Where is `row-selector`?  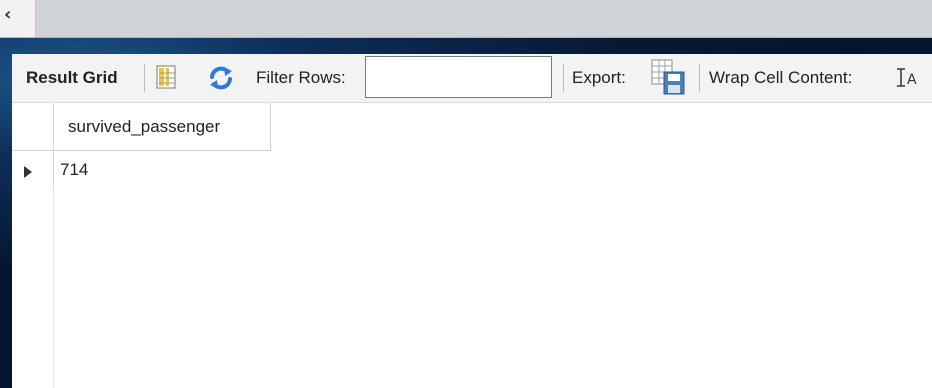 row-selector is located at coordinates (33, 170).